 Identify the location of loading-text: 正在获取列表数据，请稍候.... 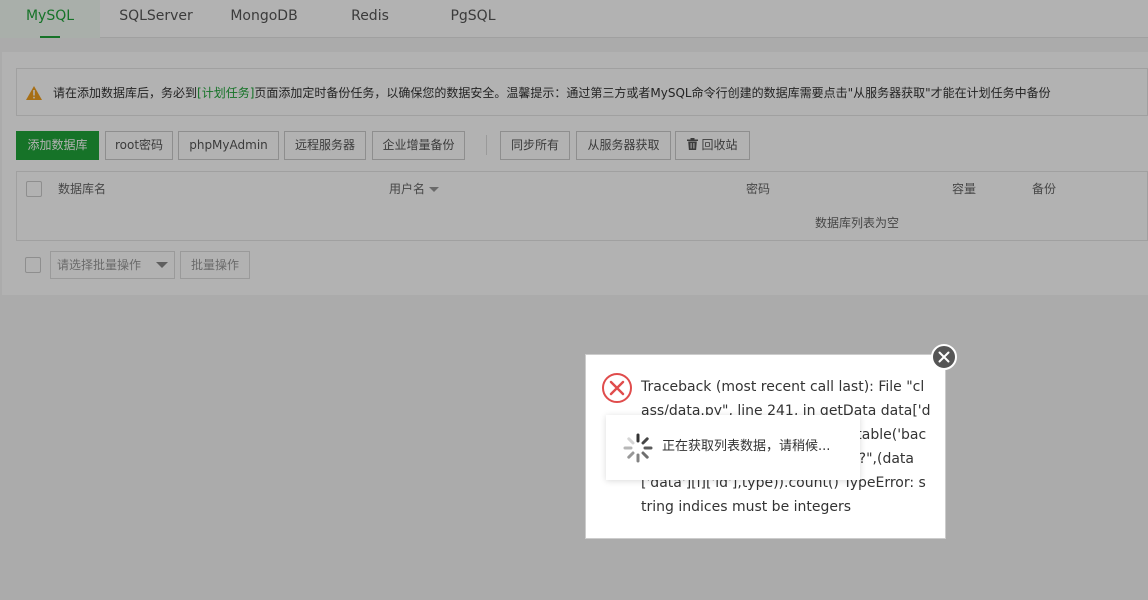
(746, 446).